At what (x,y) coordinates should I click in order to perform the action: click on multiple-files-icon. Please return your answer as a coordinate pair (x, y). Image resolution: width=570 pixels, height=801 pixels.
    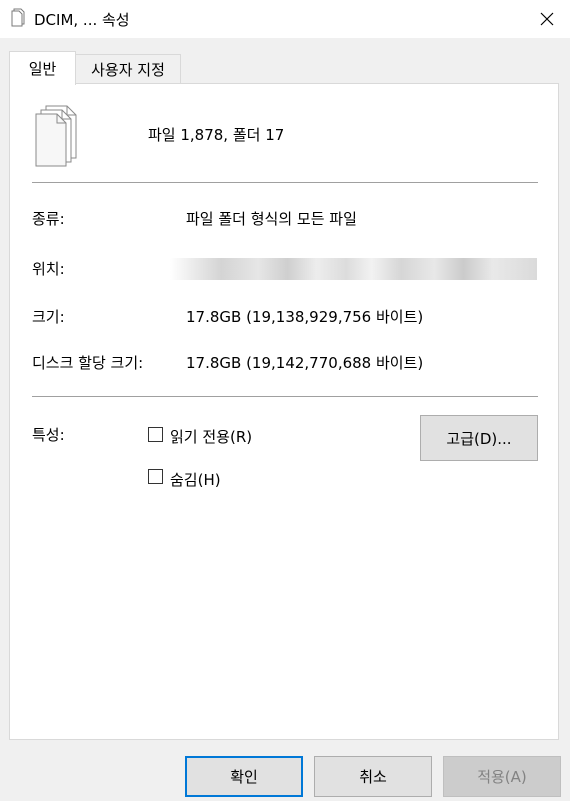
    Looking at the image, I should click on (56, 136).